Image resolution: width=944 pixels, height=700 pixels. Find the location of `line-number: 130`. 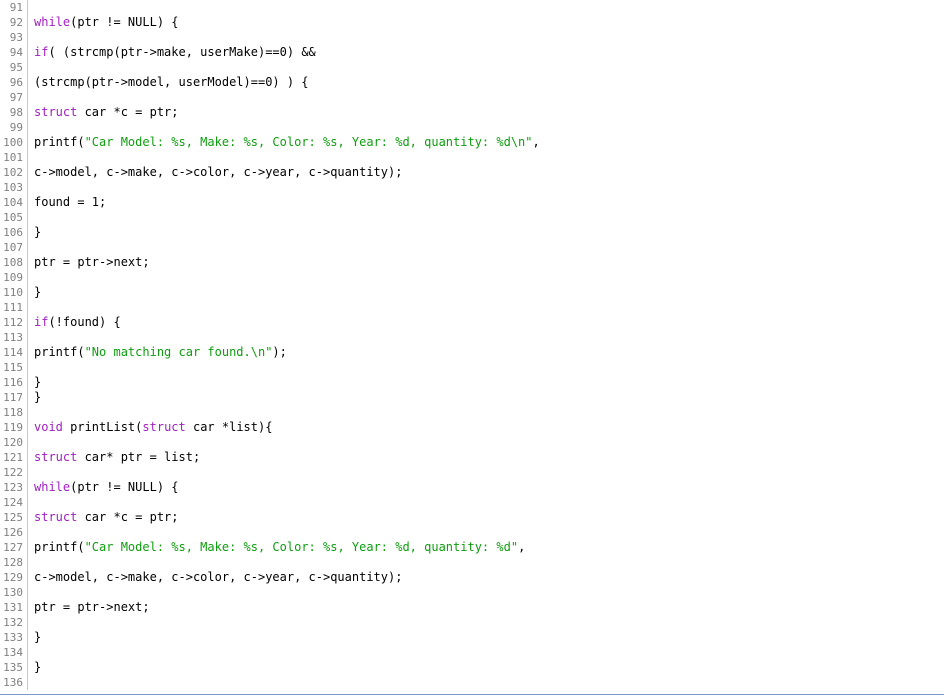

line-number: 130 is located at coordinates (14, 592).